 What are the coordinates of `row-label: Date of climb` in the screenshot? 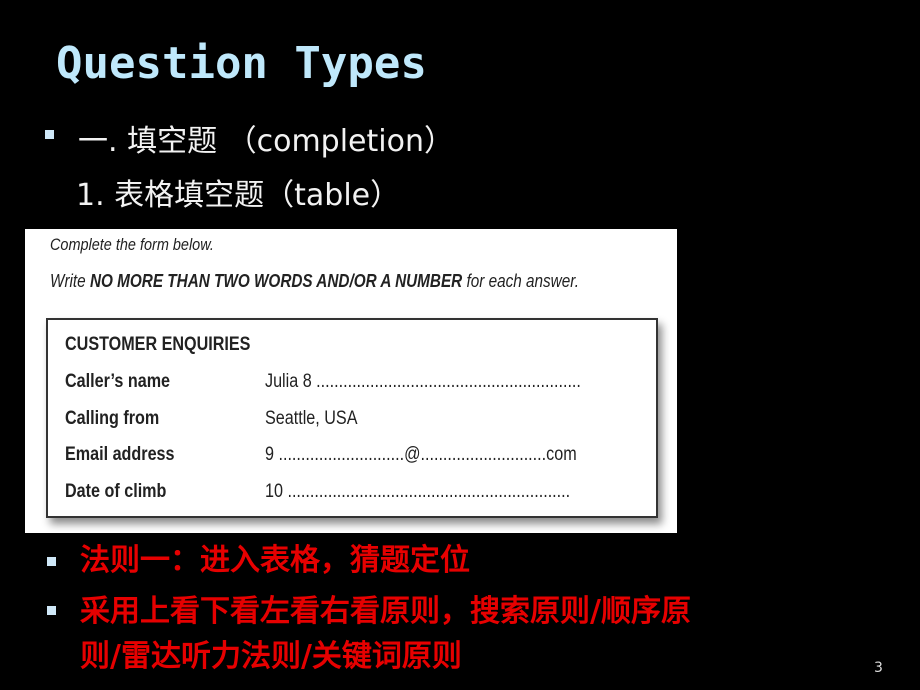 It's located at (116, 491).